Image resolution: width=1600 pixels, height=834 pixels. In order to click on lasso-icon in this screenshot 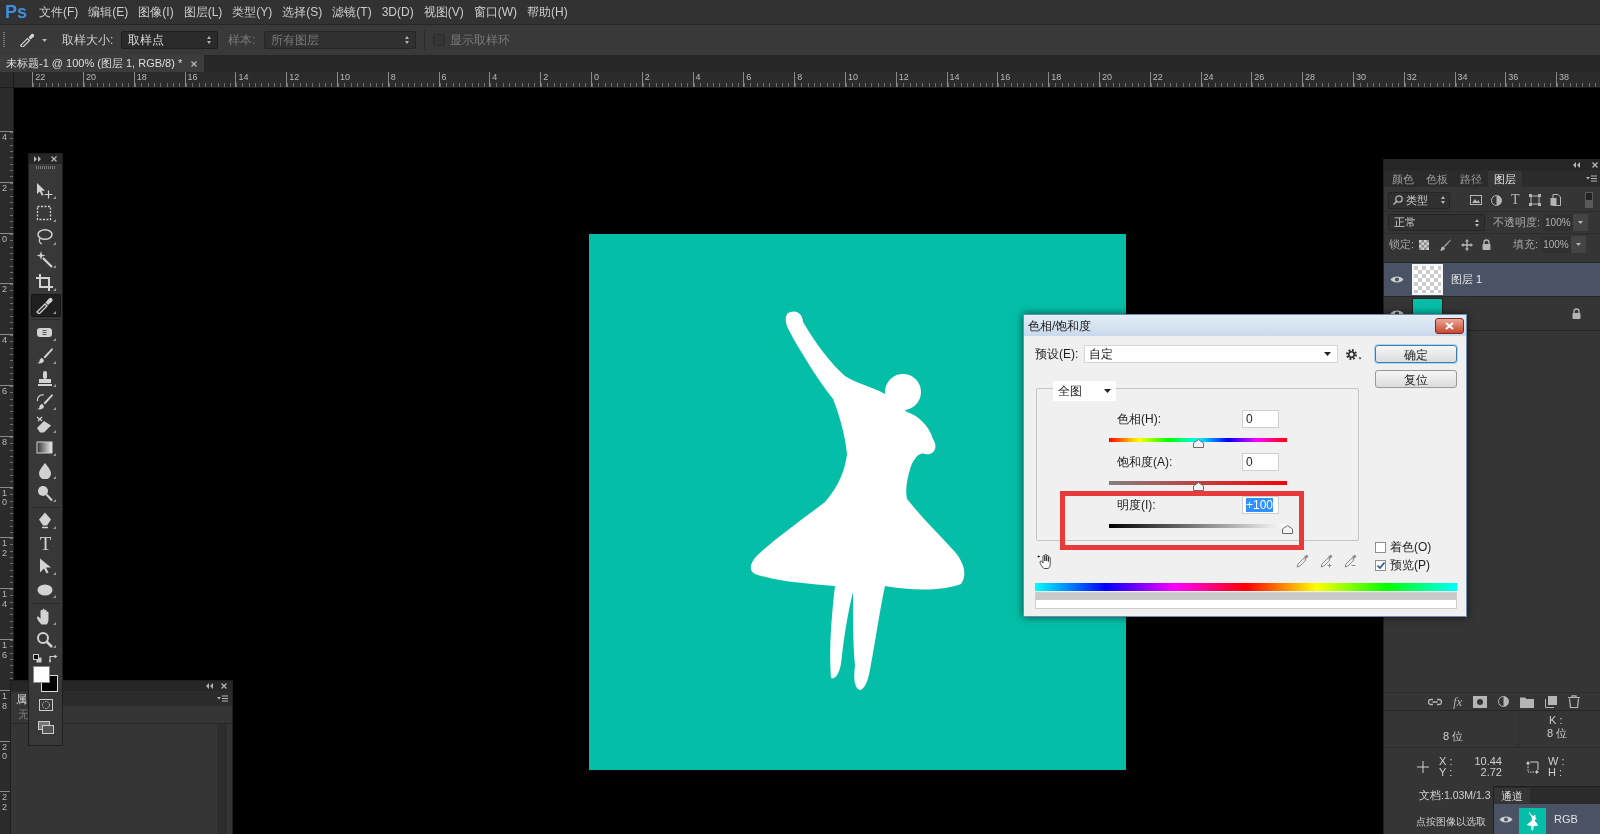, I will do `click(45, 236)`.